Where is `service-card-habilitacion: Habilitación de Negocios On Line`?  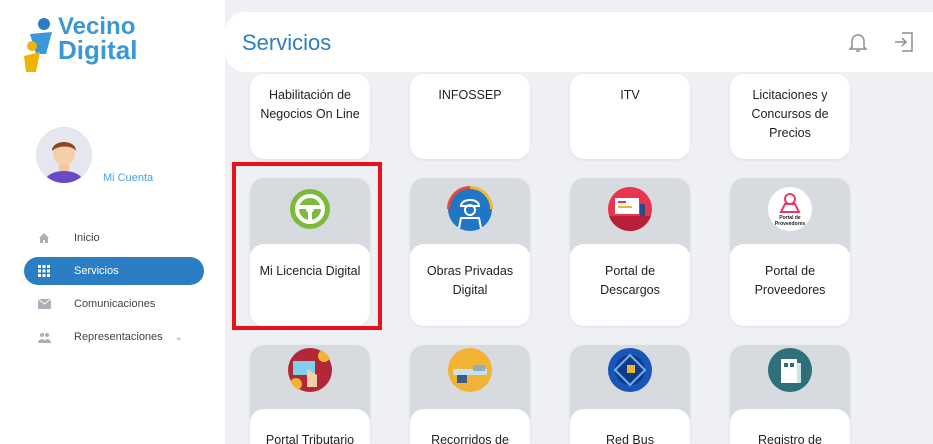 service-card-habilitacion: Habilitación de Negocios On Line is located at coordinates (310, 116).